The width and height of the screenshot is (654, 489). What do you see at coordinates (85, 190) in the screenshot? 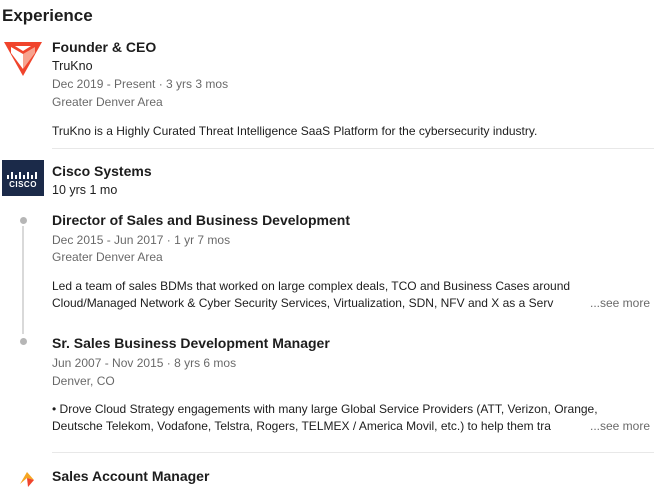
I see `company-duration: 10 yrs 1 mo` at bounding box center [85, 190].